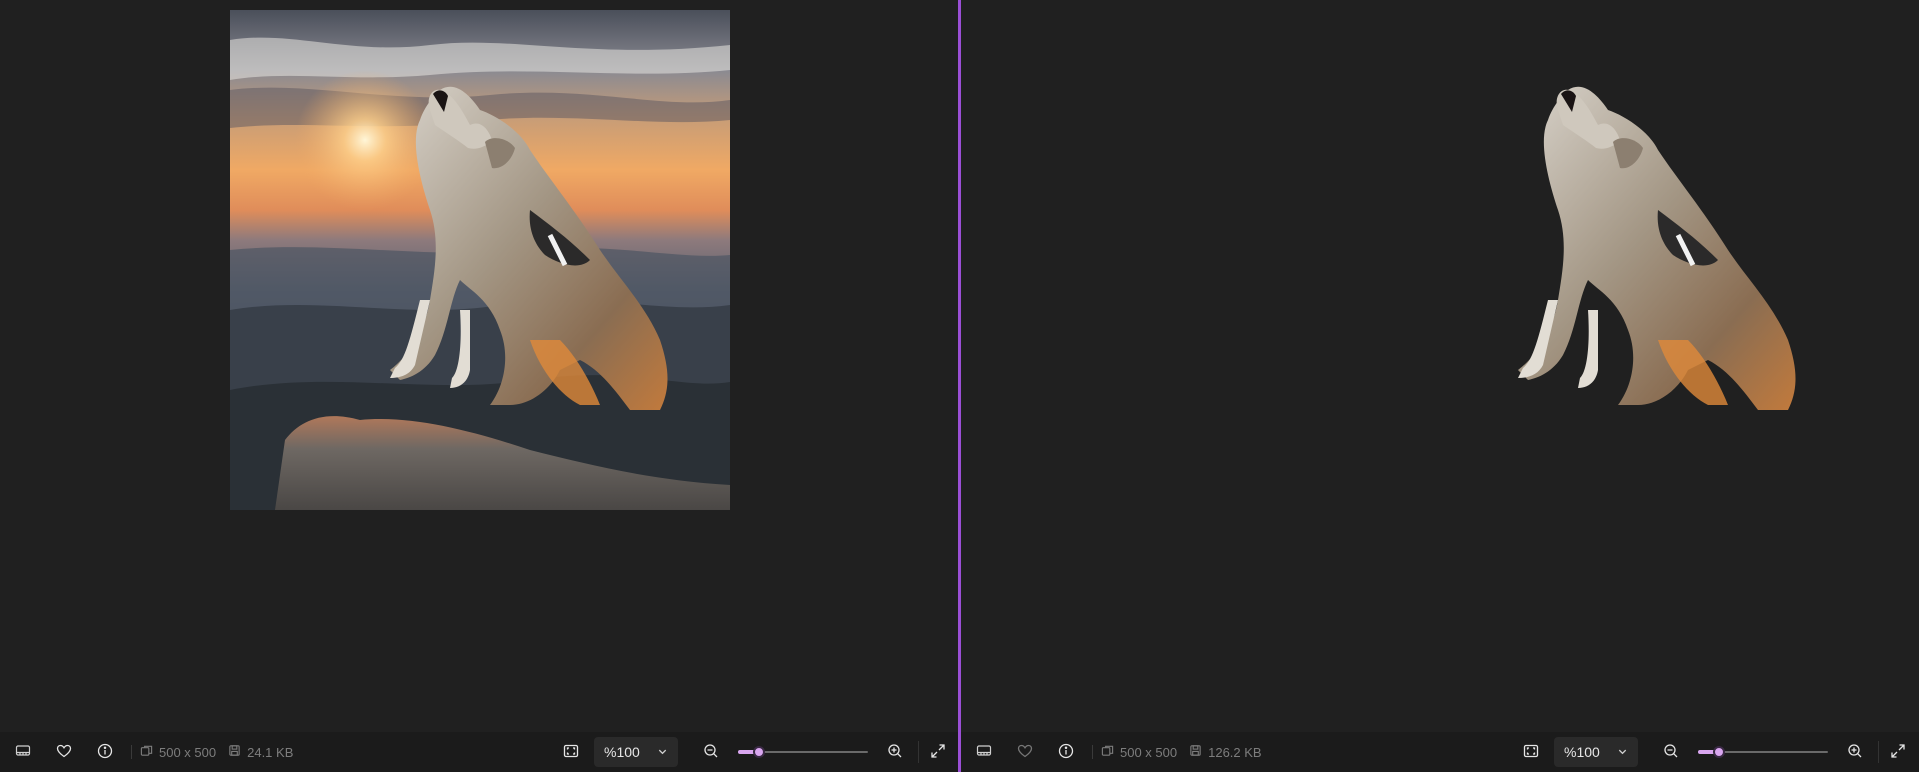 The width and height of the screenshot is (1919, 772). I want to click on file-size-label: 24.1 KB, so click(270, 752).